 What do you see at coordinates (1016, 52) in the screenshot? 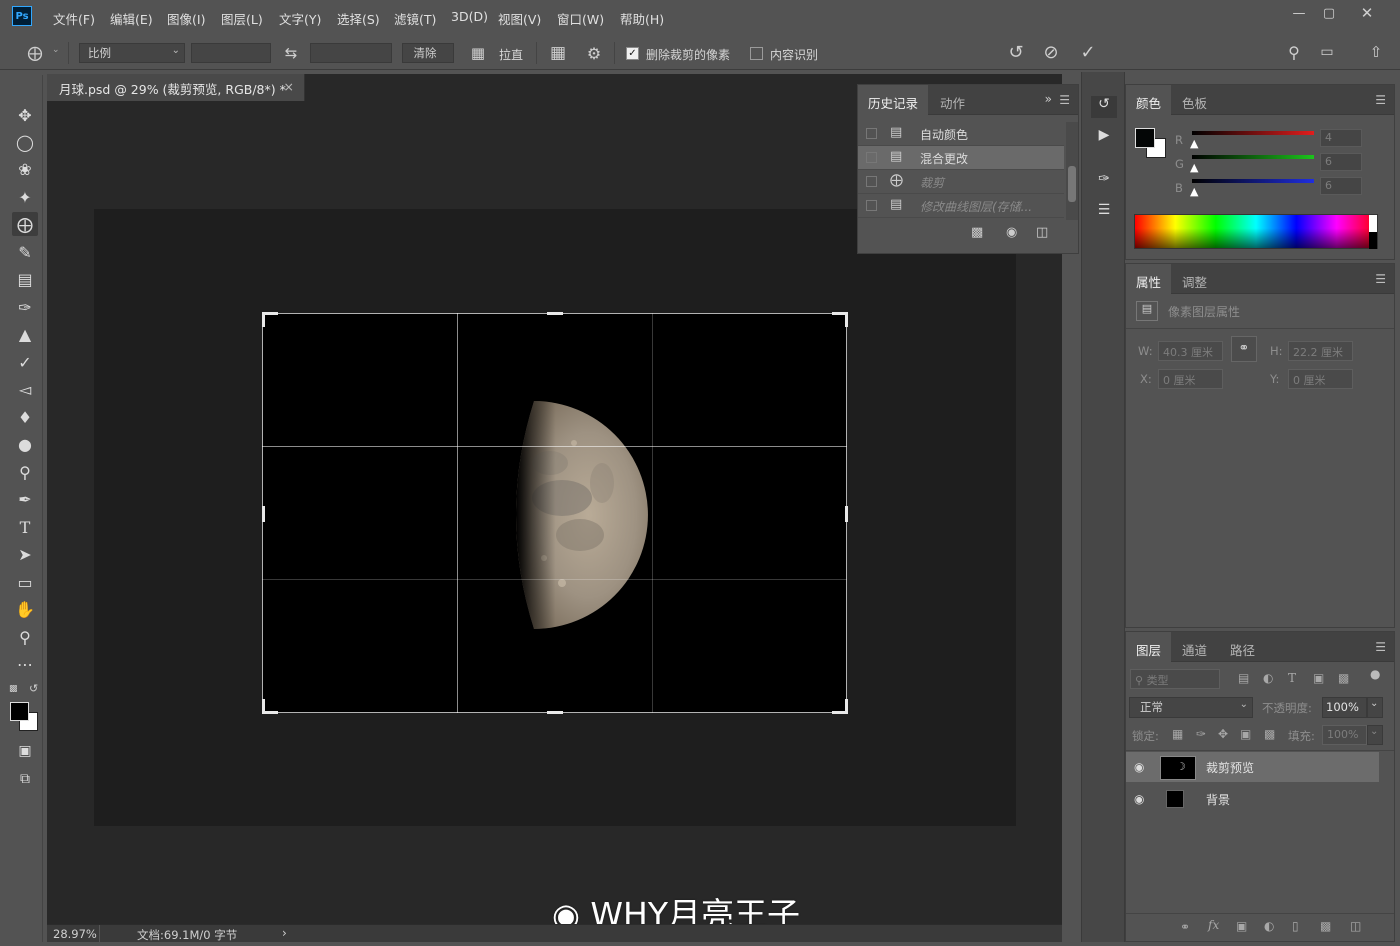
I see `reset-icon: ↺` at bounding box center [1016, 52].